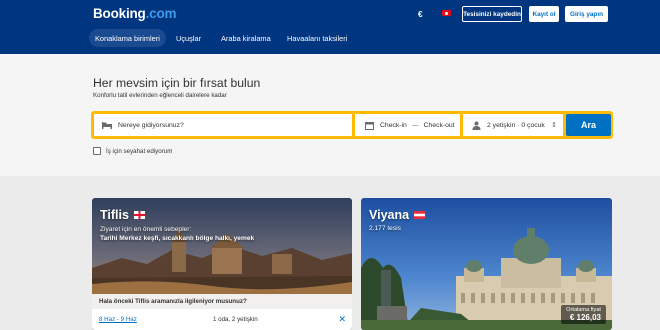 Image resolution: width=660 pixels, height=330 pixels. What do you see at coordinates (146, 229) in the screenshot?
I see `card-reasons-label: Ziyaret için en önemli sebepler:` at bounding box center [146, 229].